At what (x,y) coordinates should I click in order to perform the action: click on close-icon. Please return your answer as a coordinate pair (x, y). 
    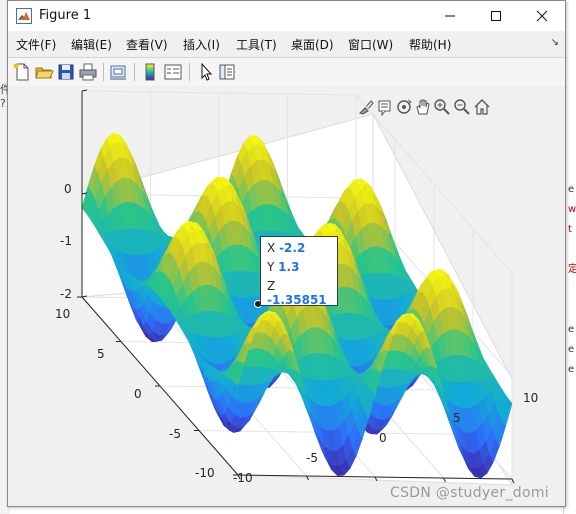
    Looking at the image, I should click on (542, 16).